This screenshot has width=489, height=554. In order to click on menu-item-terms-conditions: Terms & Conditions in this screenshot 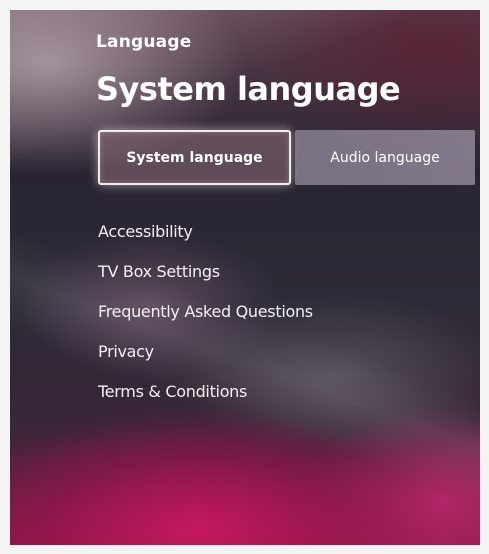, I will do `click(205, 392)`.